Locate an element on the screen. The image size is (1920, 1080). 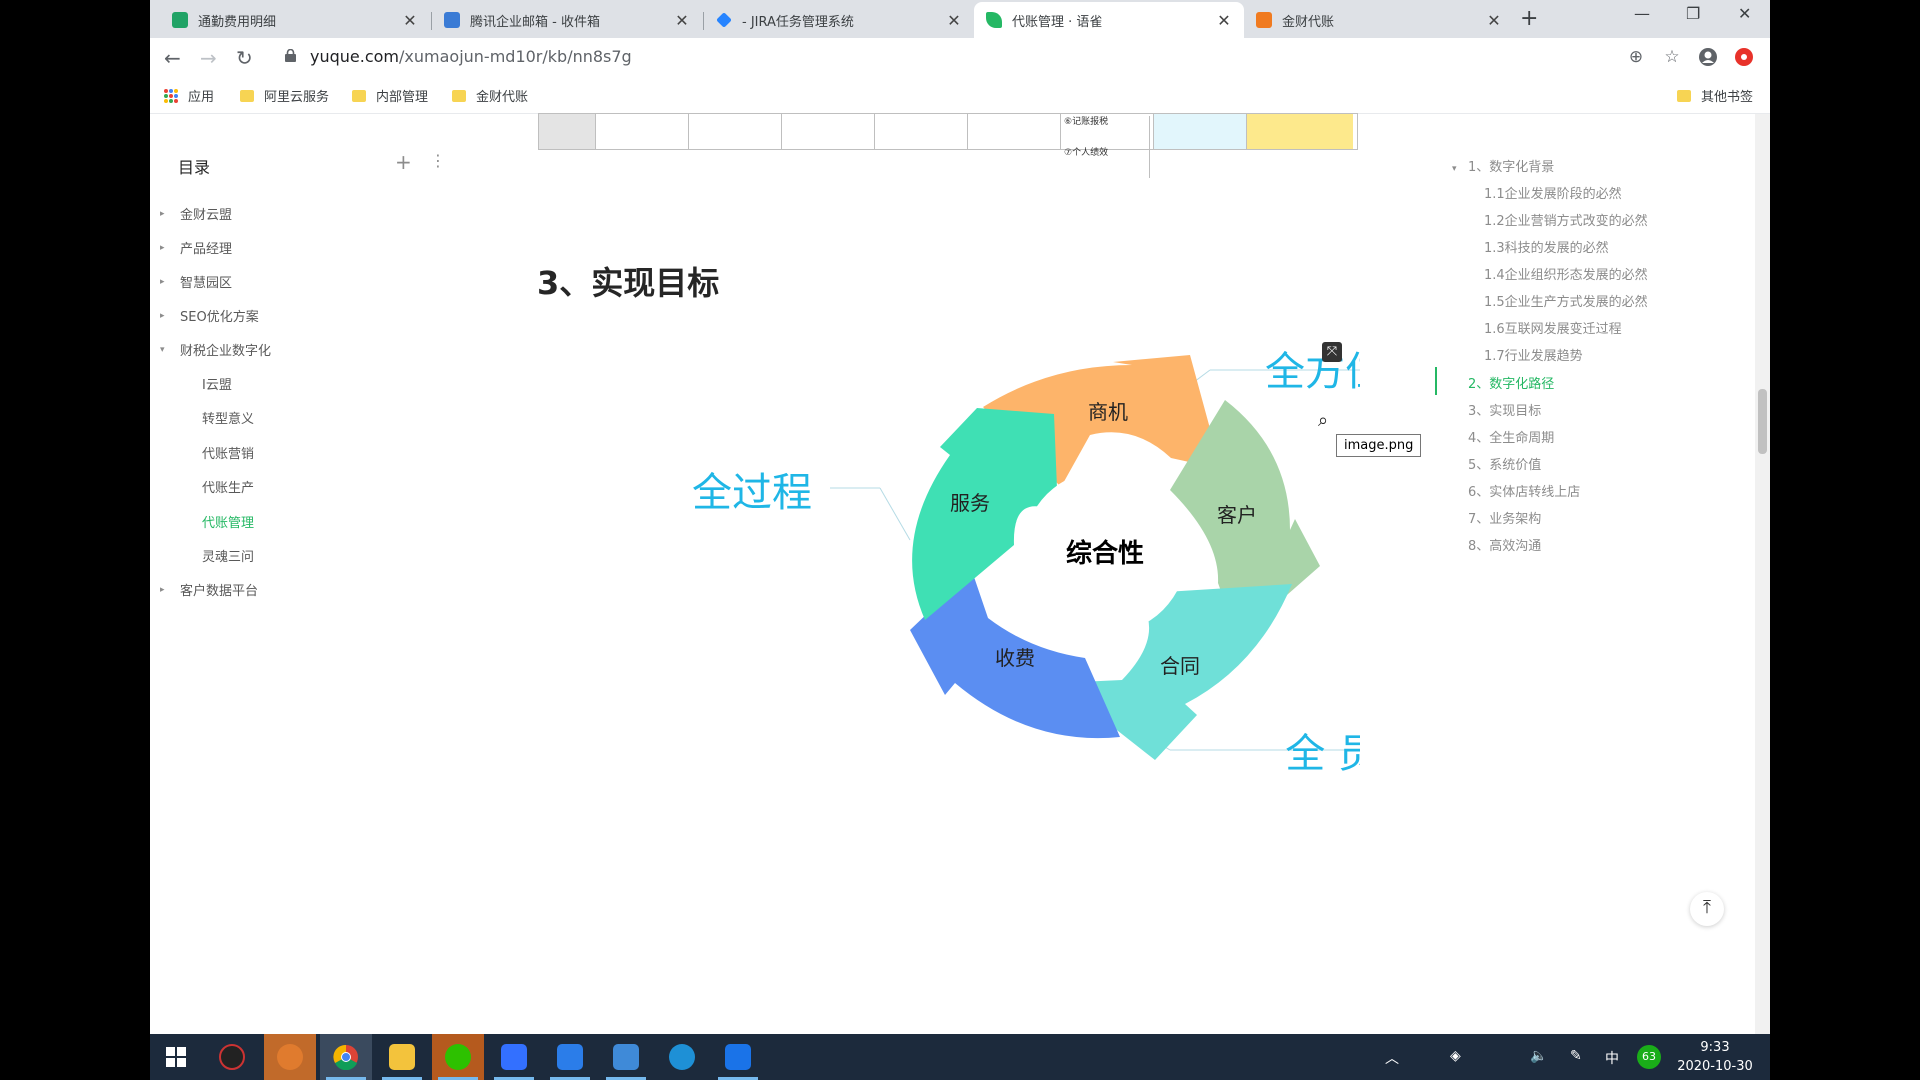
taskbar-app-explorer is located at coordinates (402, 1057).